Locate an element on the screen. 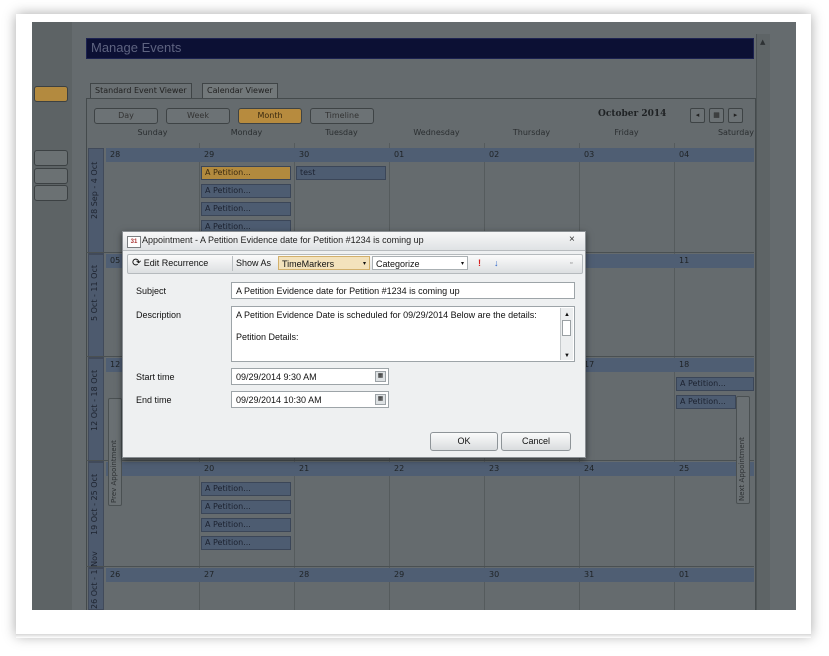  description-scrollbar: ▲ ▼ is located at coordinates (566, 334).